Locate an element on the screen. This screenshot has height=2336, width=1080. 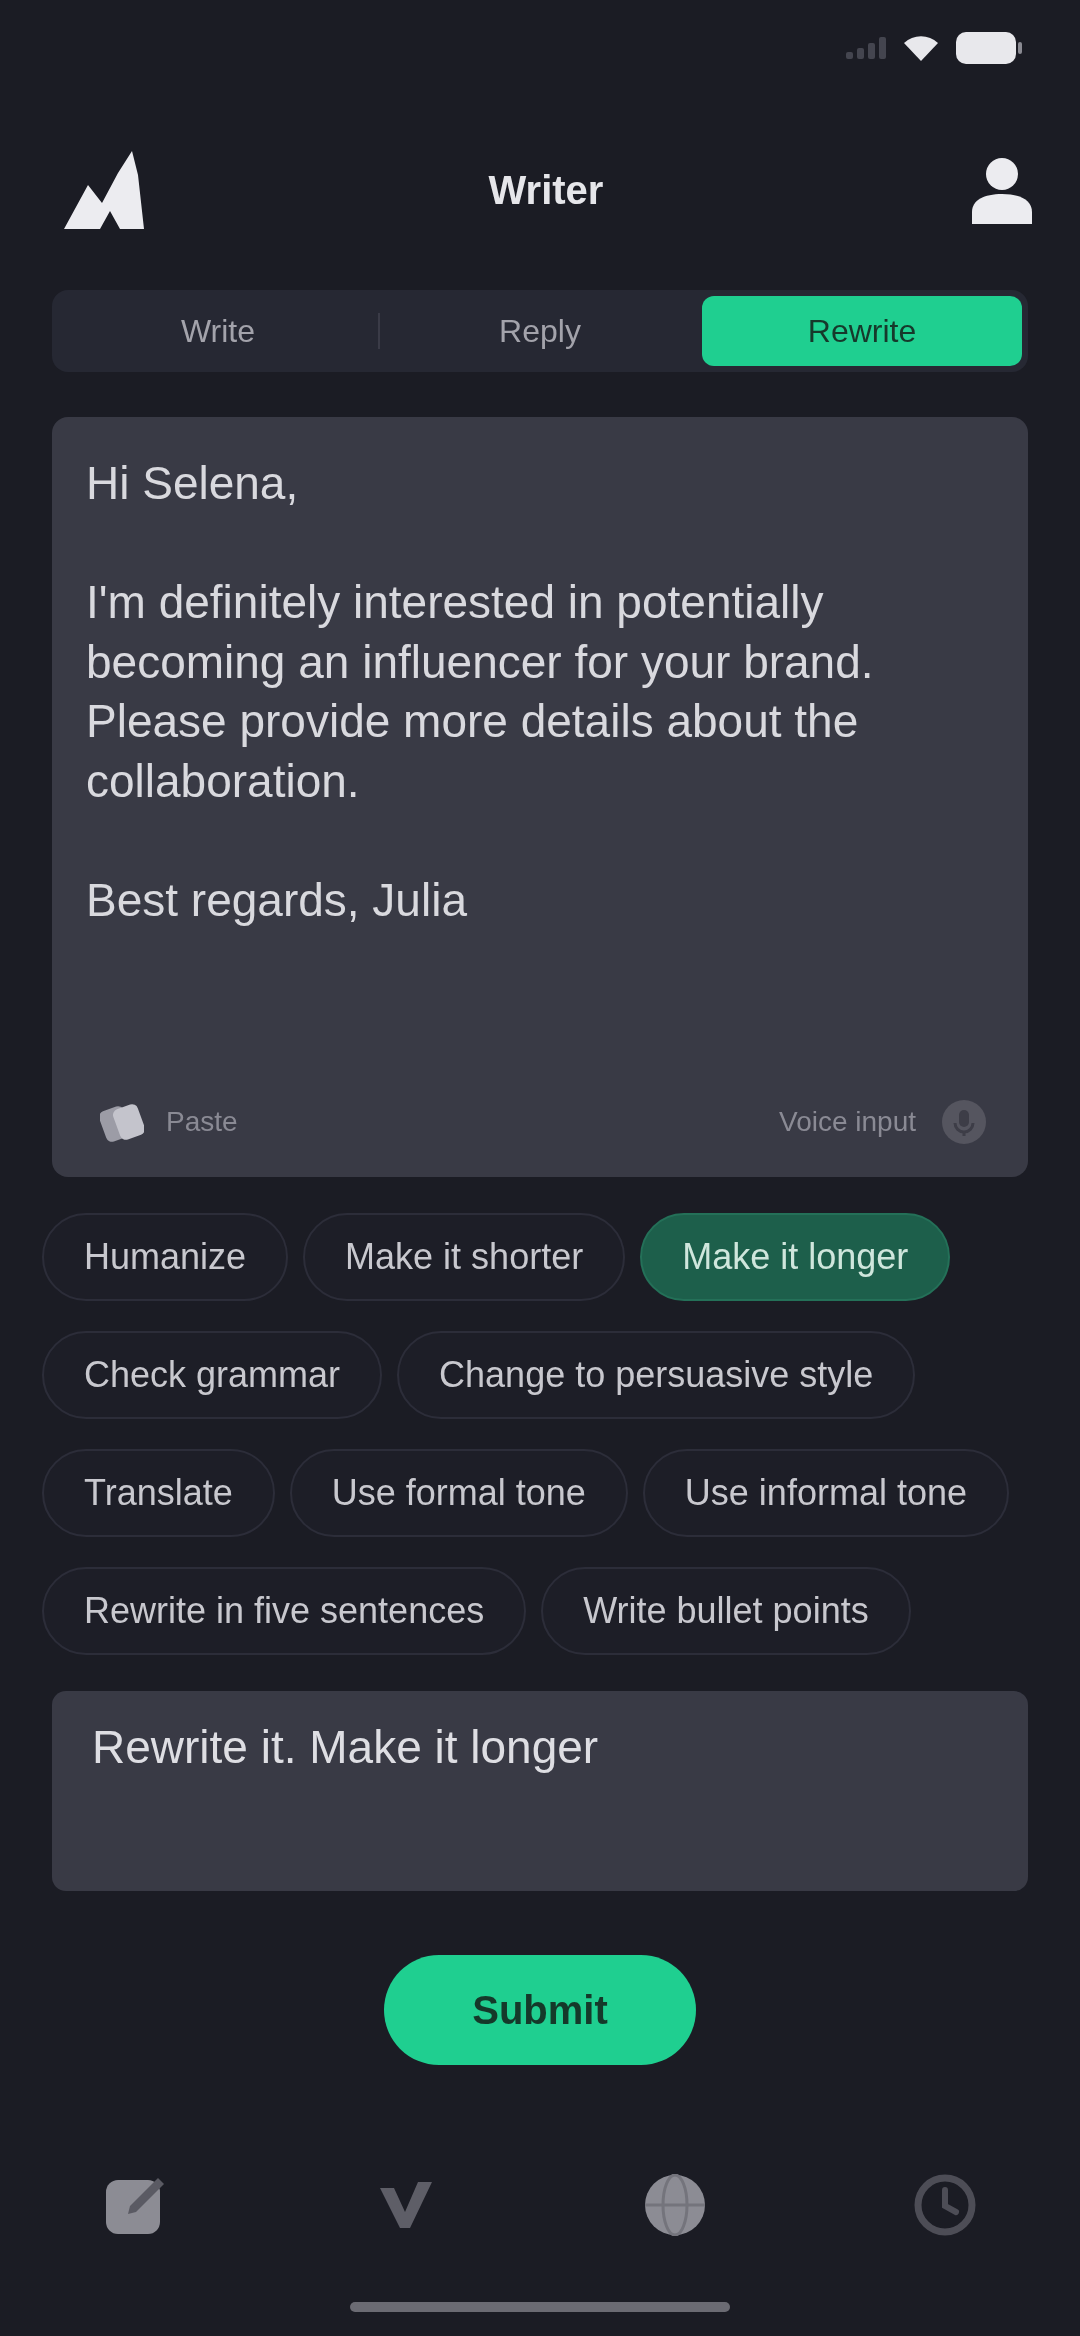
suggestion-chip: Use informal tone is located at coordinates (825, 1493).